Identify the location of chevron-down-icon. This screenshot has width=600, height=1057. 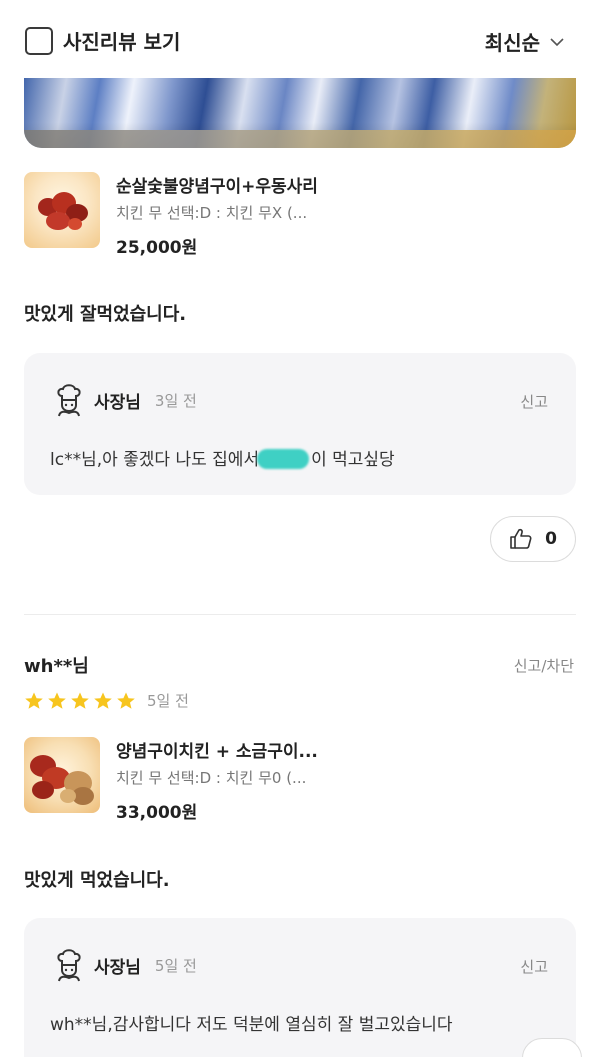
(557, 41).